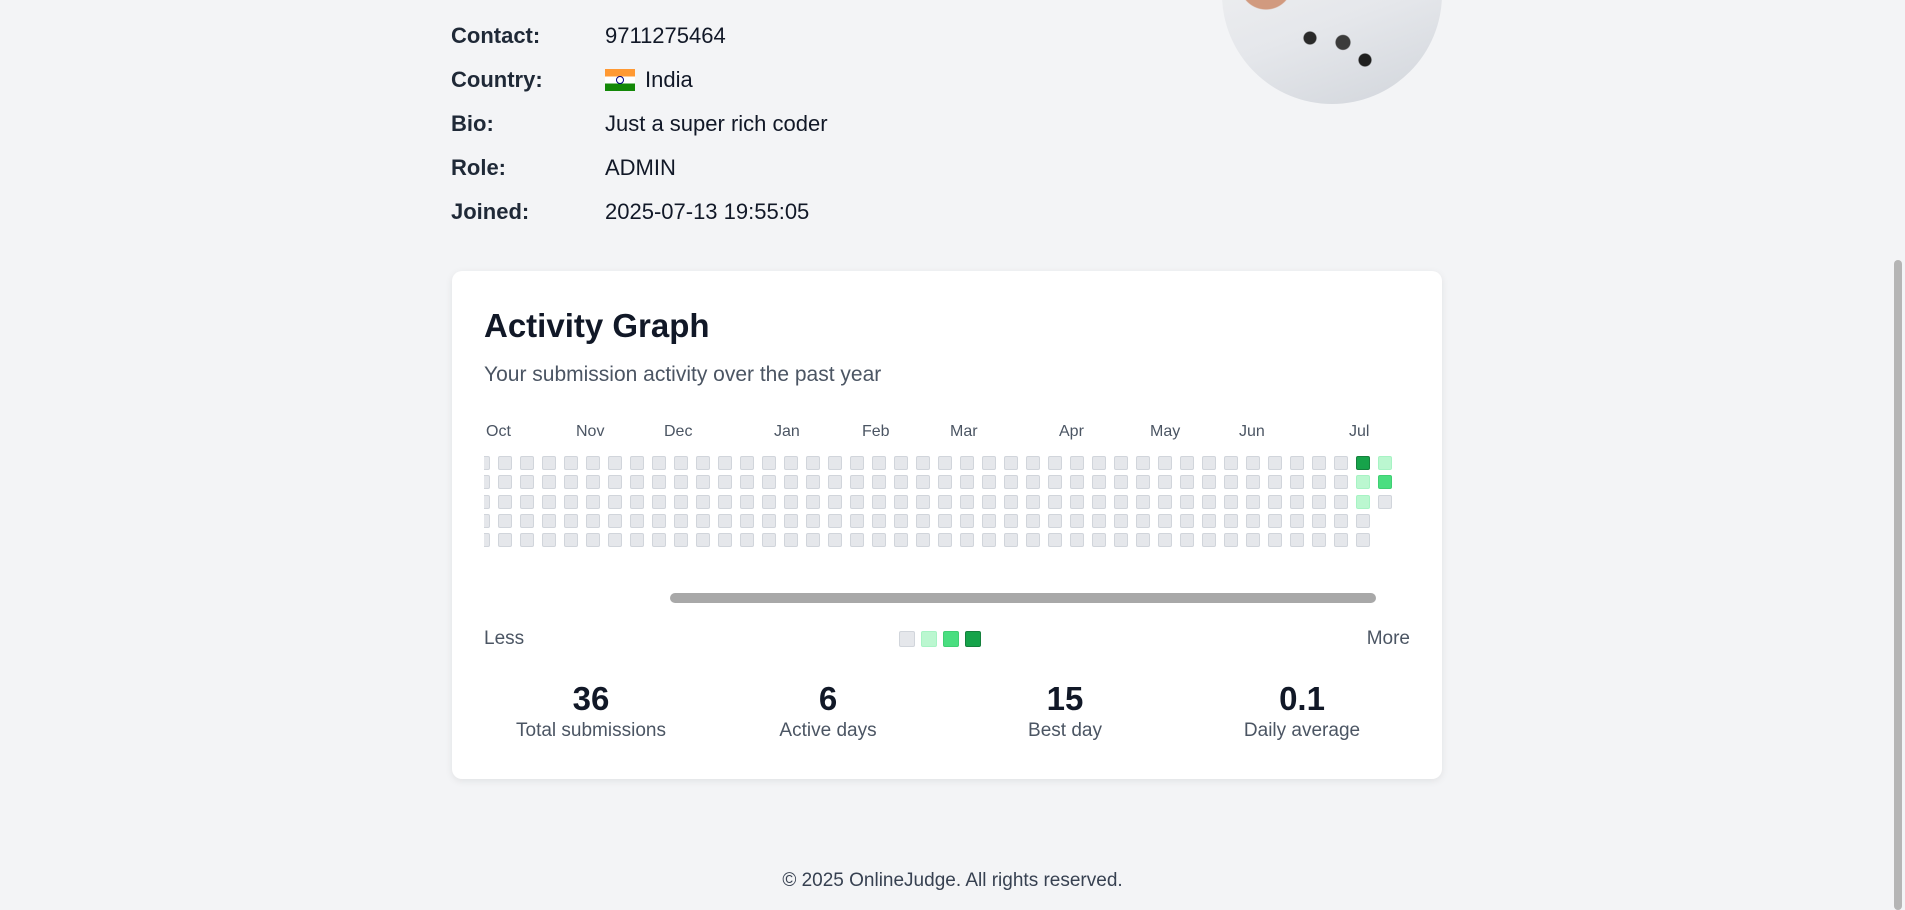  Describe the element at coordinates (1302, 711) in the screenshot. I see `stat-daily-average: 0.1 Daily average` at that location.